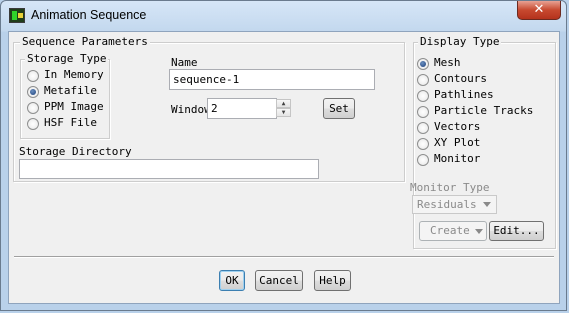 This screenshot has width=569, height=313. I want to click on storage-type-legend: Storage Type, so click(67, 58).